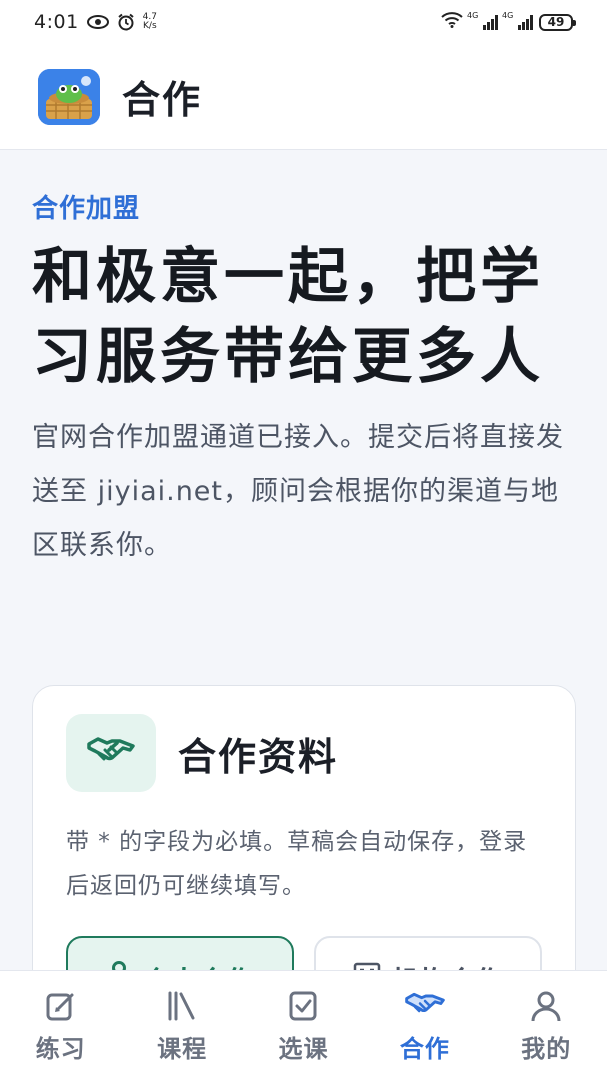 This screenshot has height=1080, width=607. What do you see at coordinates (303, 1006) in the screenshot?
I see `check-square-icon` at bounding box center [303, 1006].